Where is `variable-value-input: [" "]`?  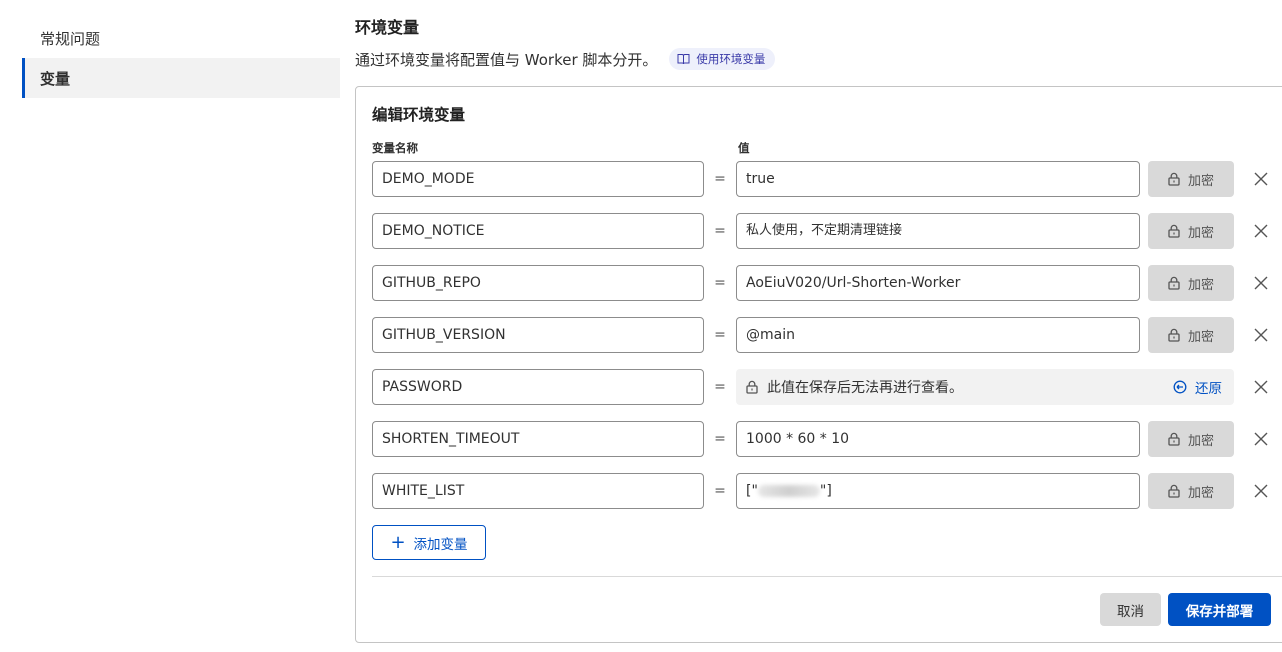 variable-value-input: [" "] is located at coordinates (938, 491).